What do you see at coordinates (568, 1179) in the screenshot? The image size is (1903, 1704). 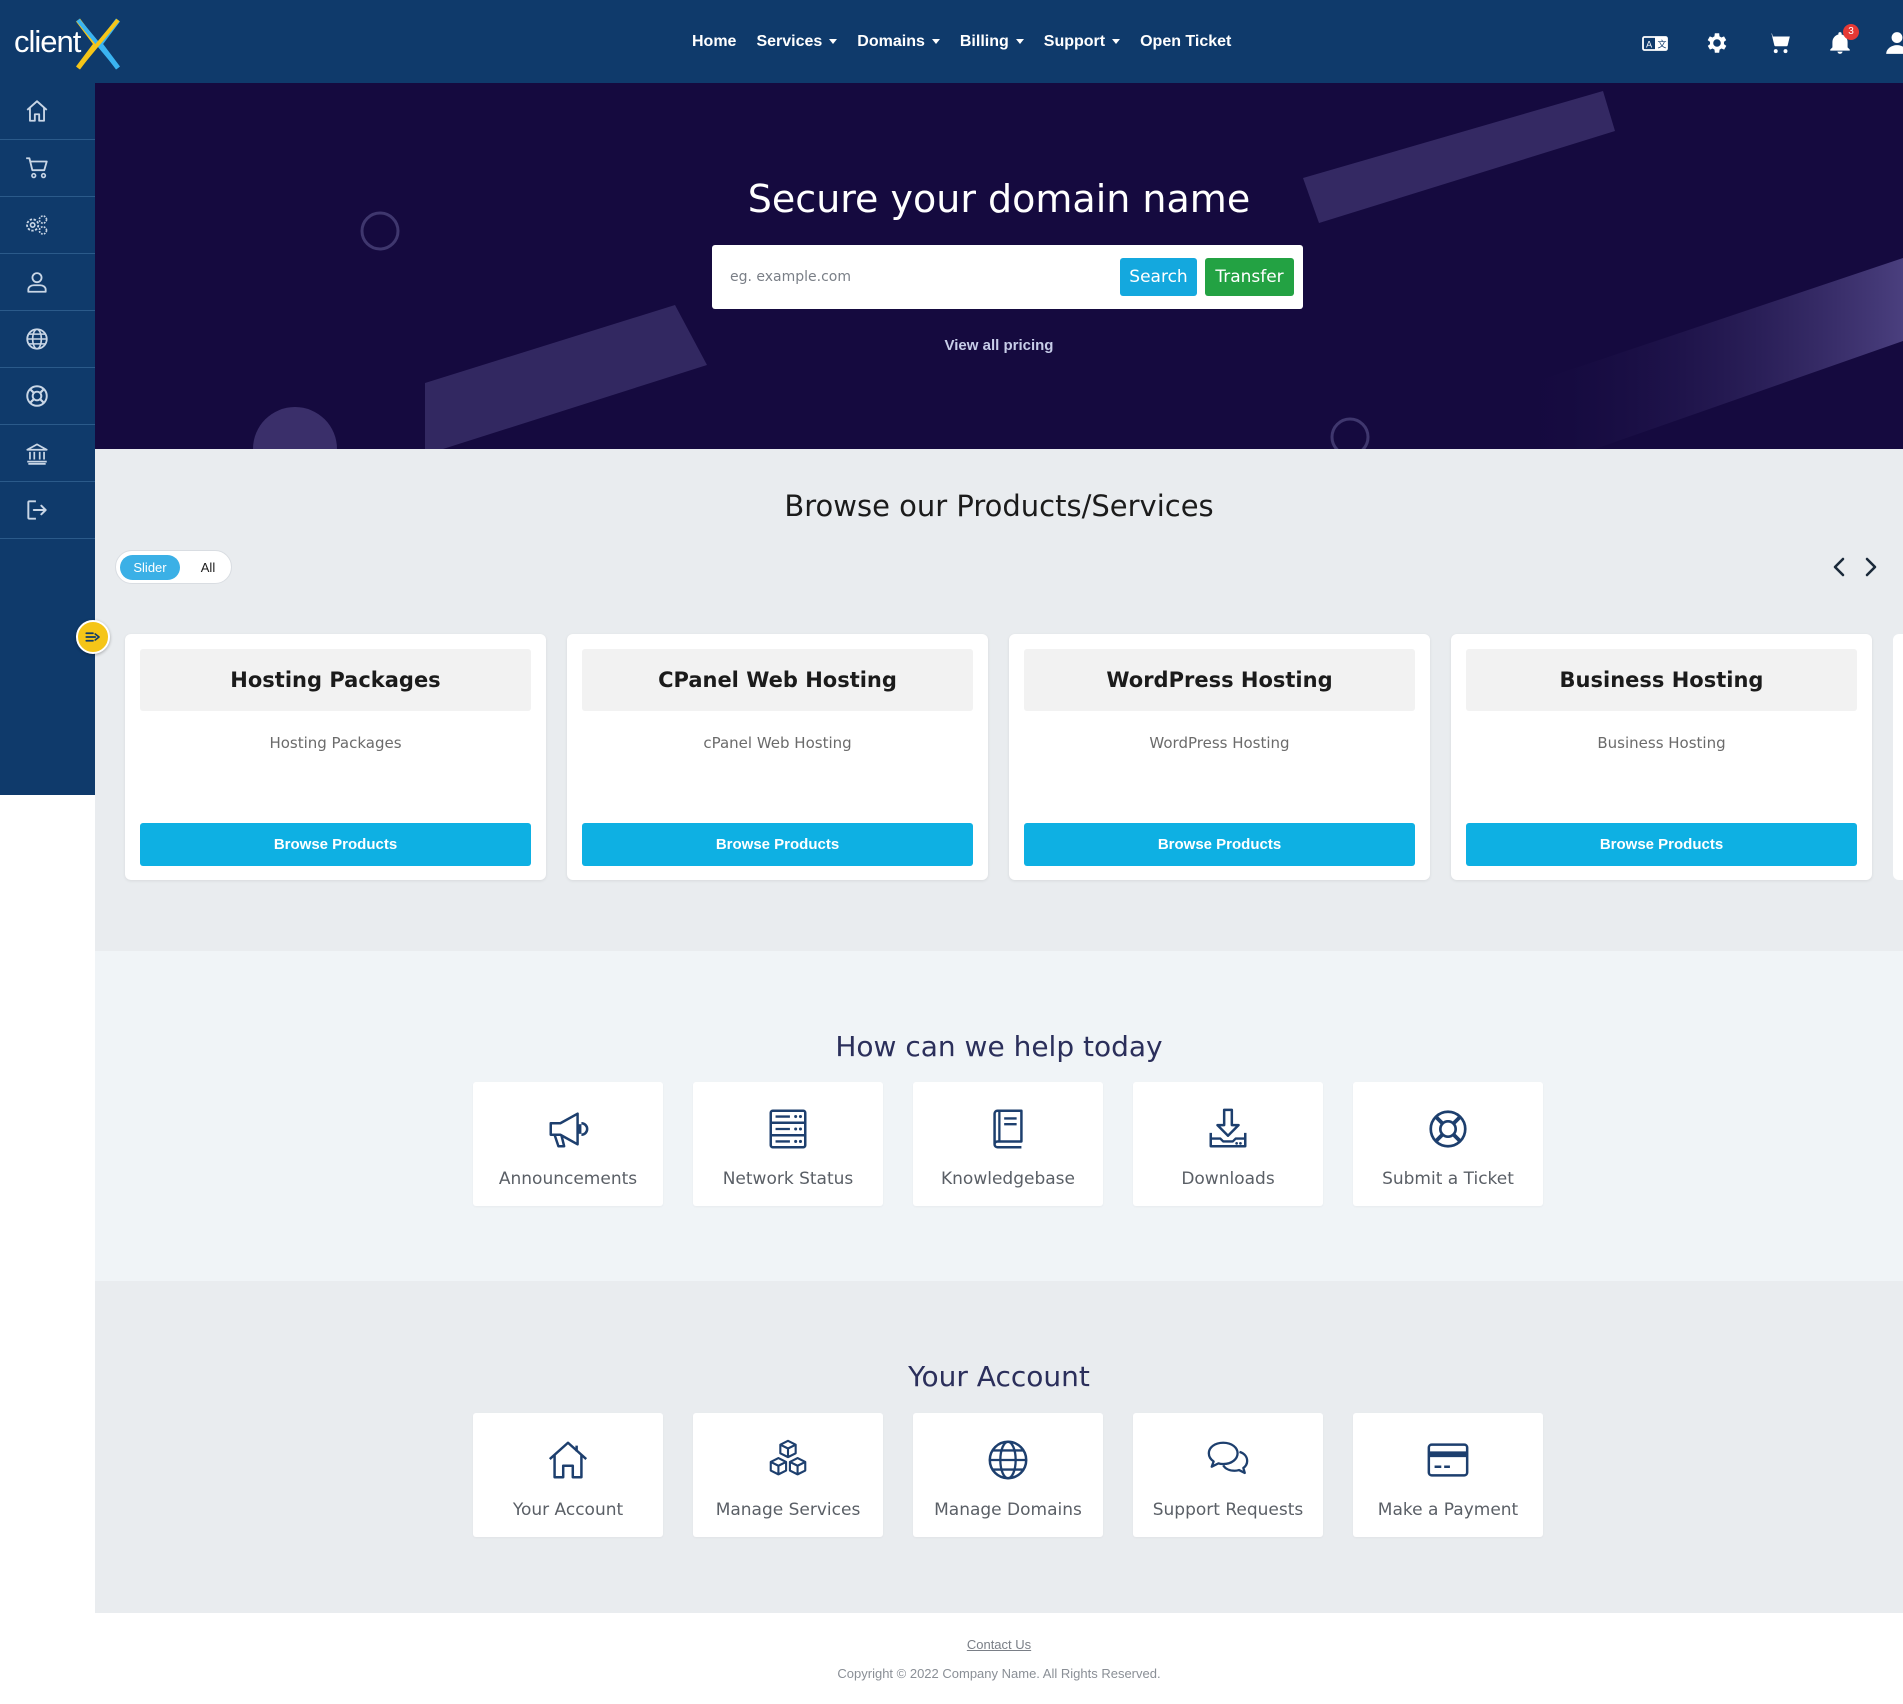 I see `tile-label: Announcements` at bounding box center [568, 1179].